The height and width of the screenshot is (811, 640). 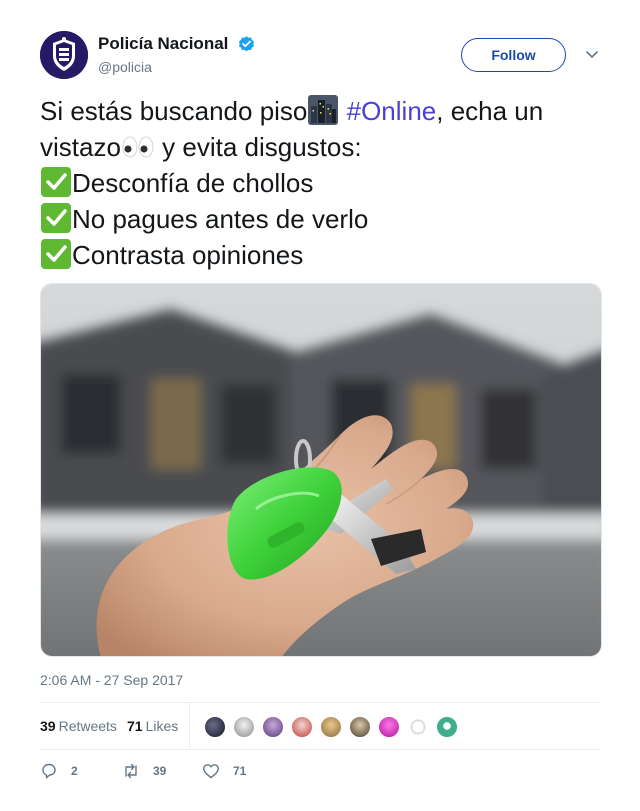 I want to click on eyes-emoji-icon, so click(x=138, y=147).